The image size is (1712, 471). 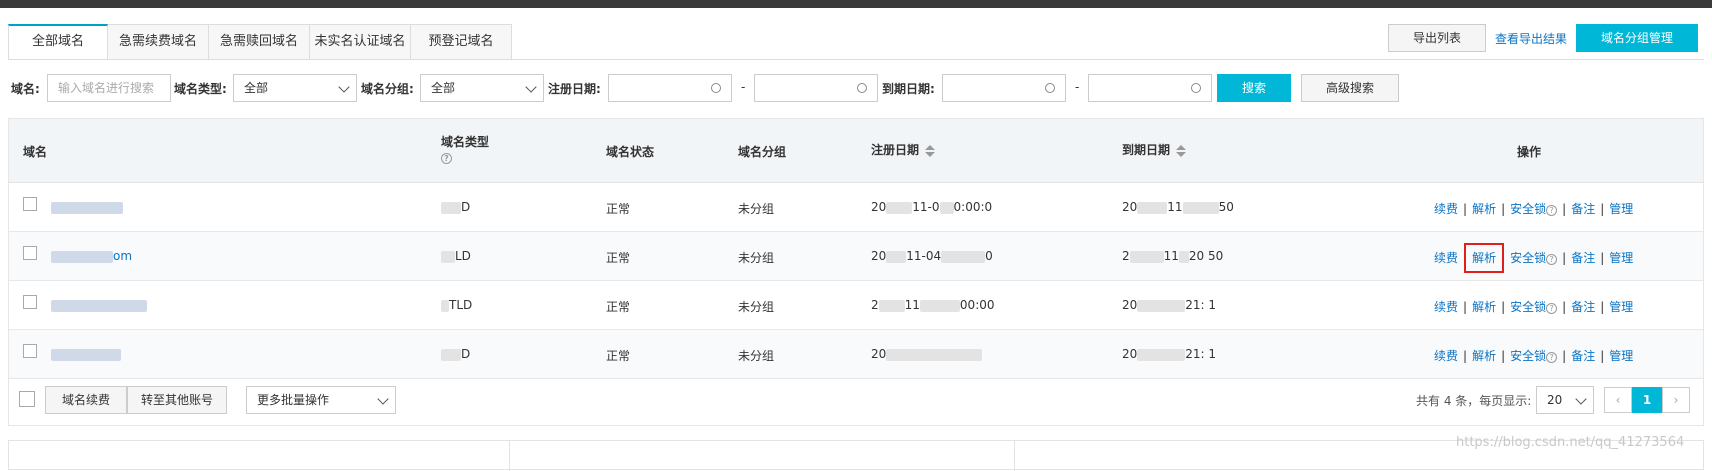 I want to click on page-size-select: 20, so click(x=1565, y=400).